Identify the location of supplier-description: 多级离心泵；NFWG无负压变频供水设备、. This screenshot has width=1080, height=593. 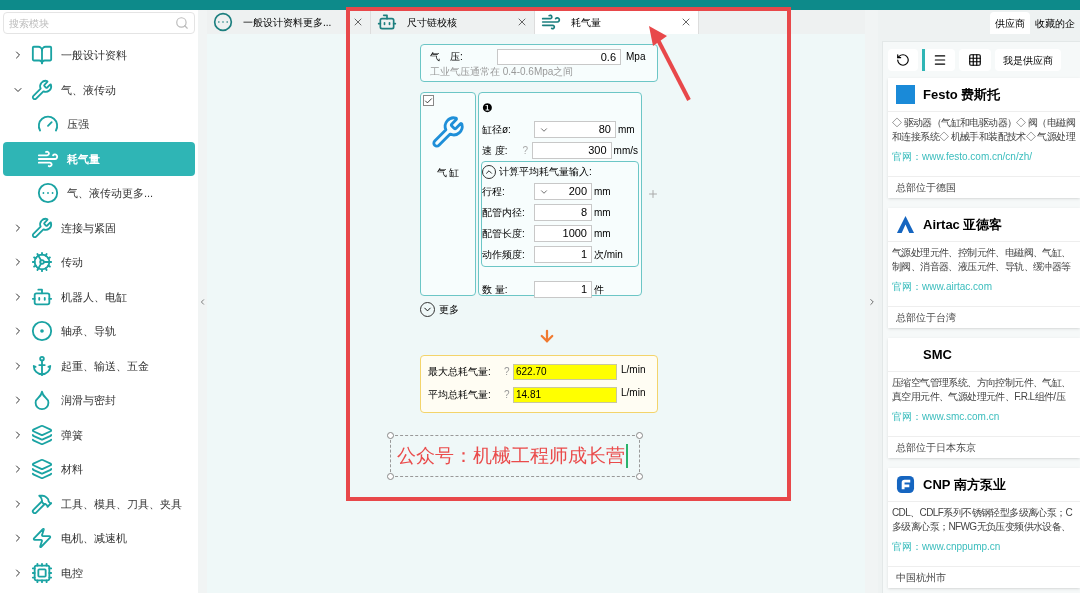
(981, 527).